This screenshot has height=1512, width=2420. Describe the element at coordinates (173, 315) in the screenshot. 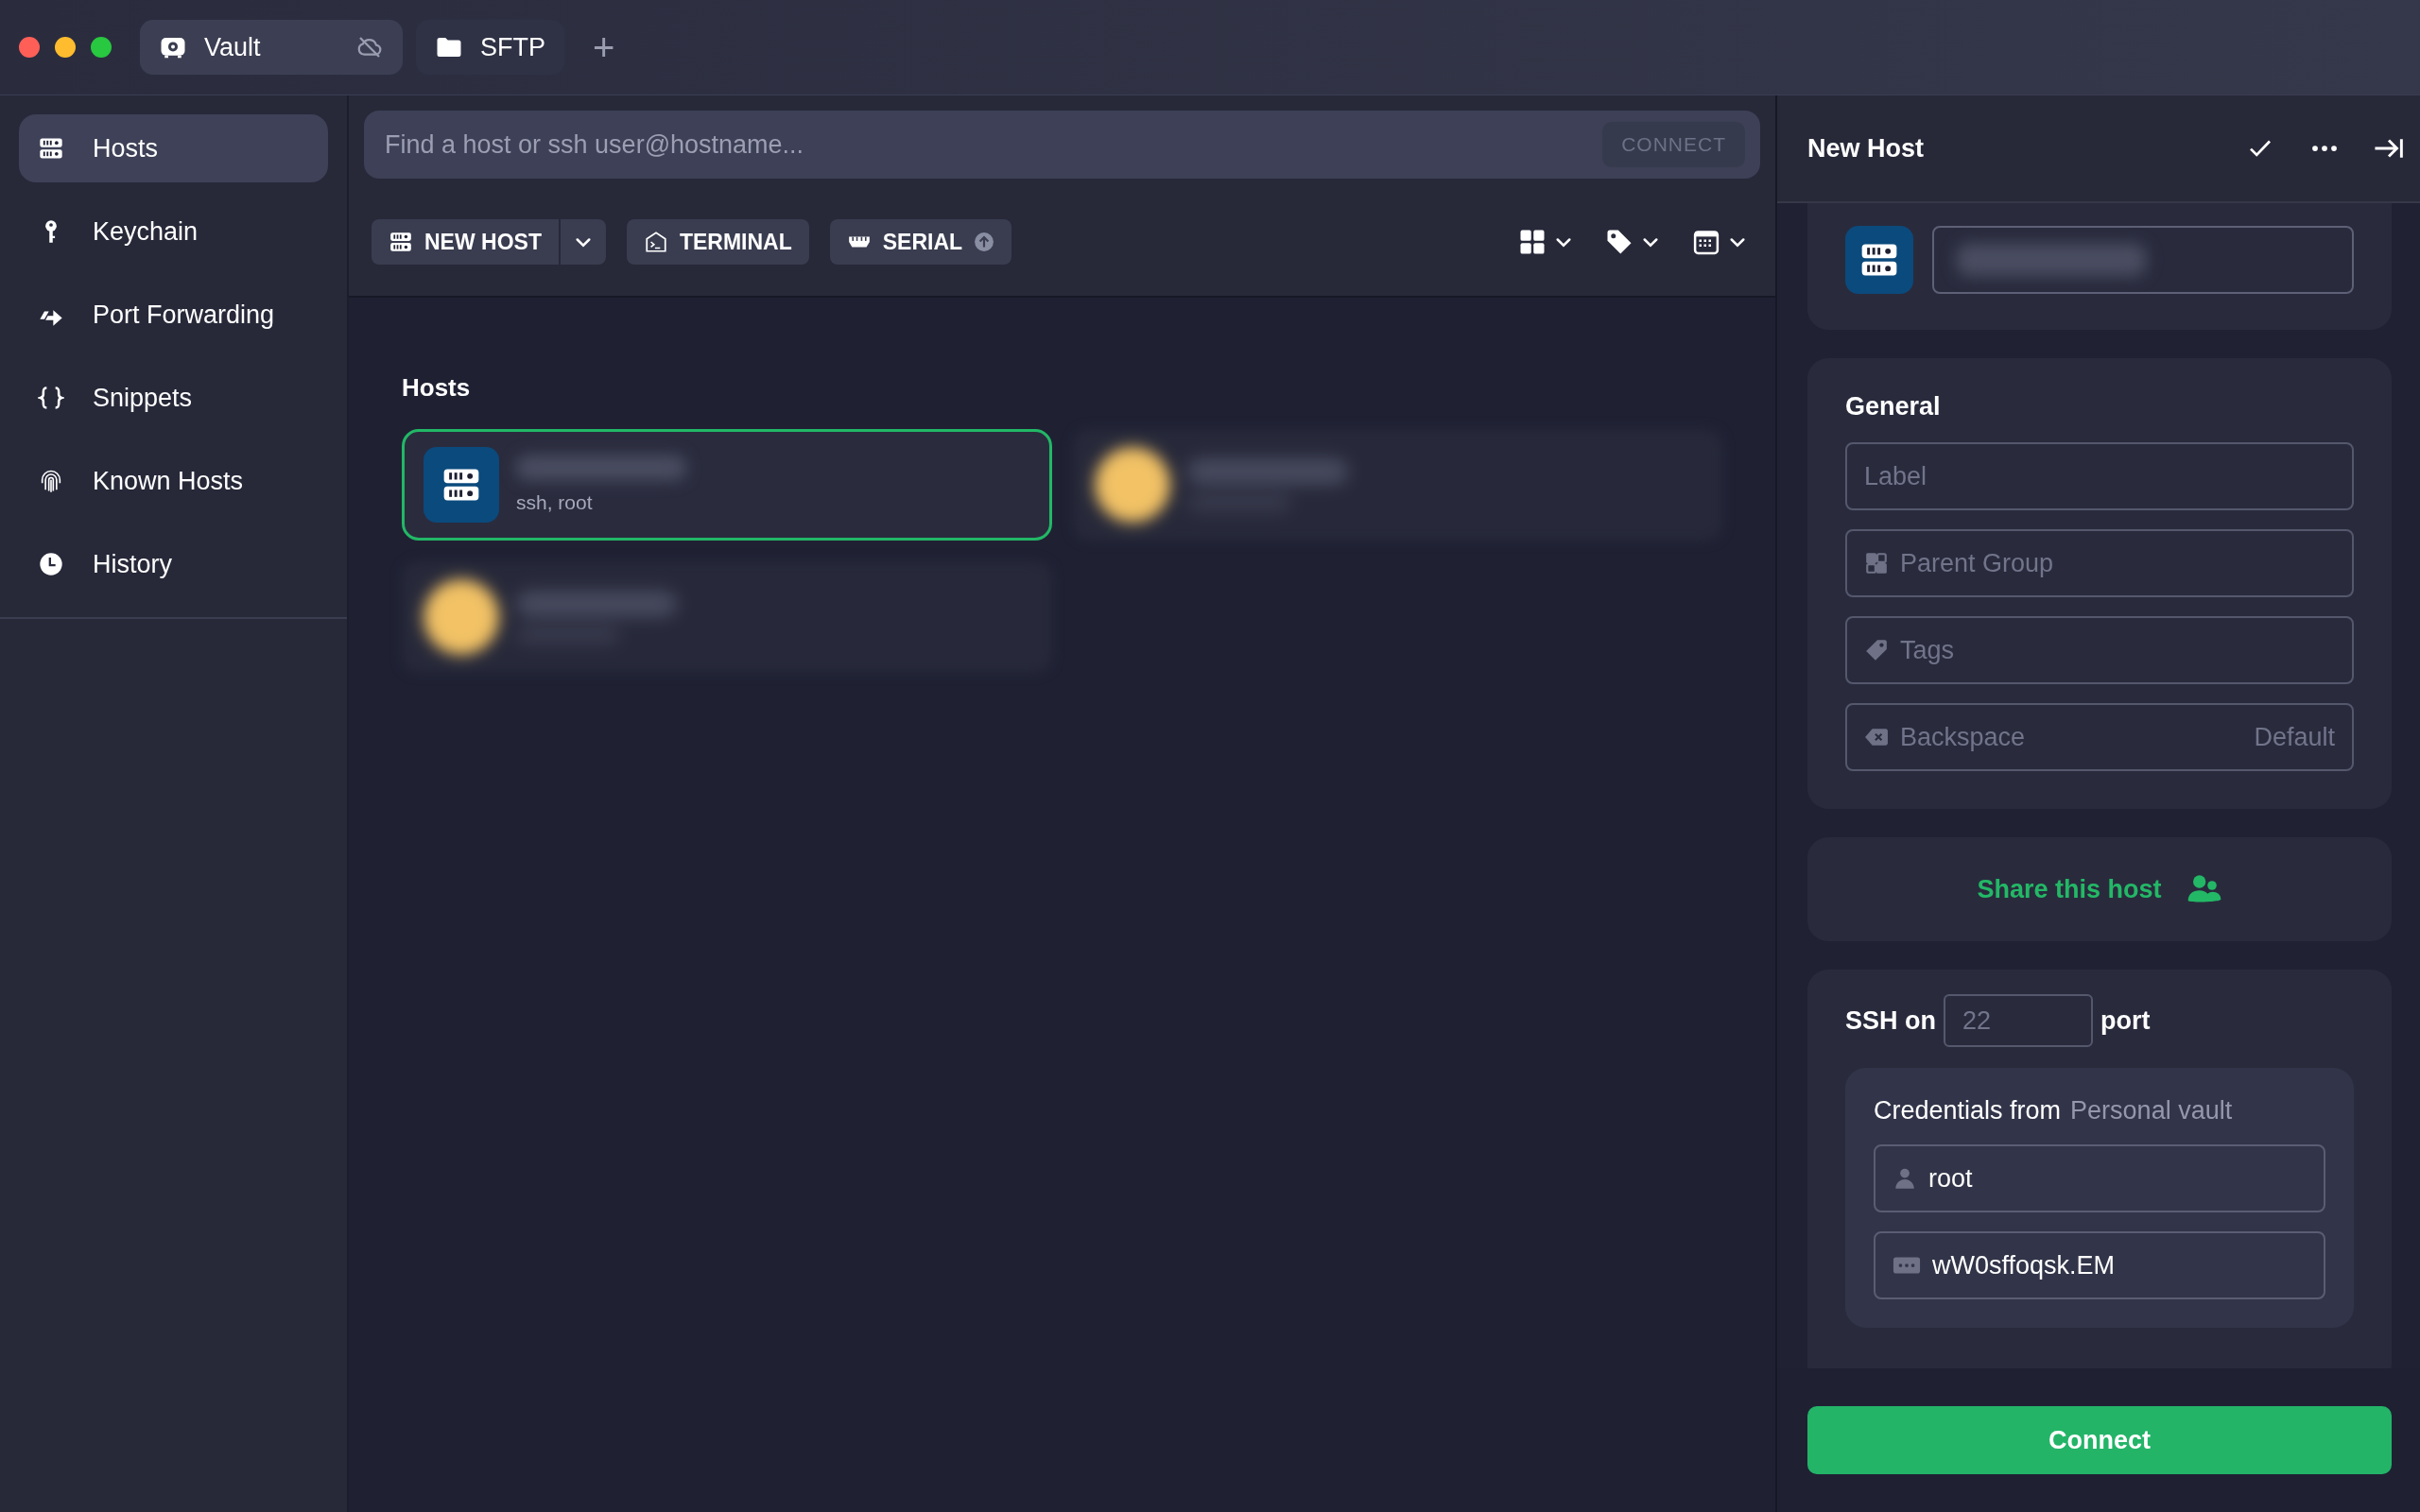

I see `sidebar-item: Port Forwarding` at that location.